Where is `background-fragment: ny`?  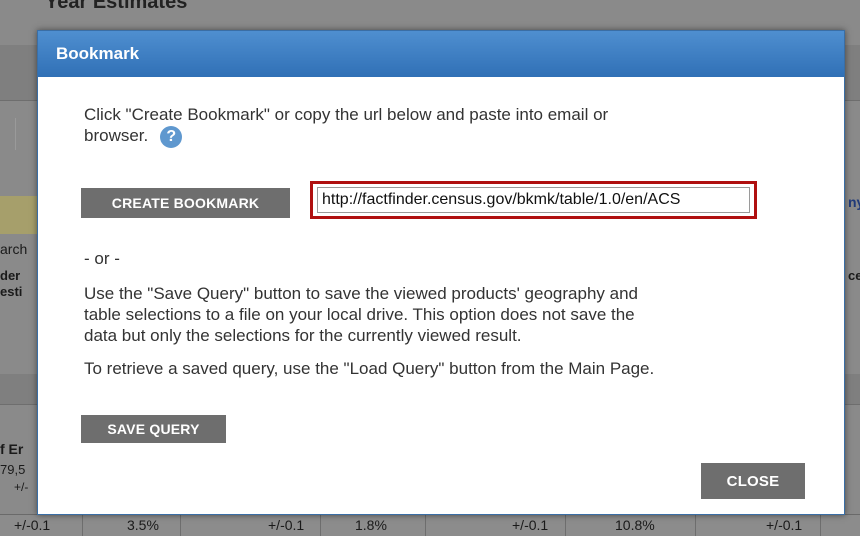 background-fragment: ny is located at coordinates (854, 202).